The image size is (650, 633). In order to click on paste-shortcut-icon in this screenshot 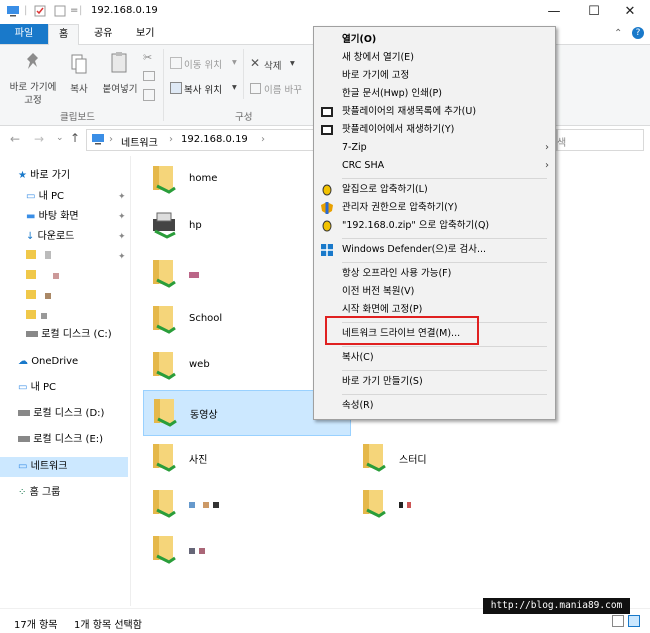, I will do `click(149, 95)`.